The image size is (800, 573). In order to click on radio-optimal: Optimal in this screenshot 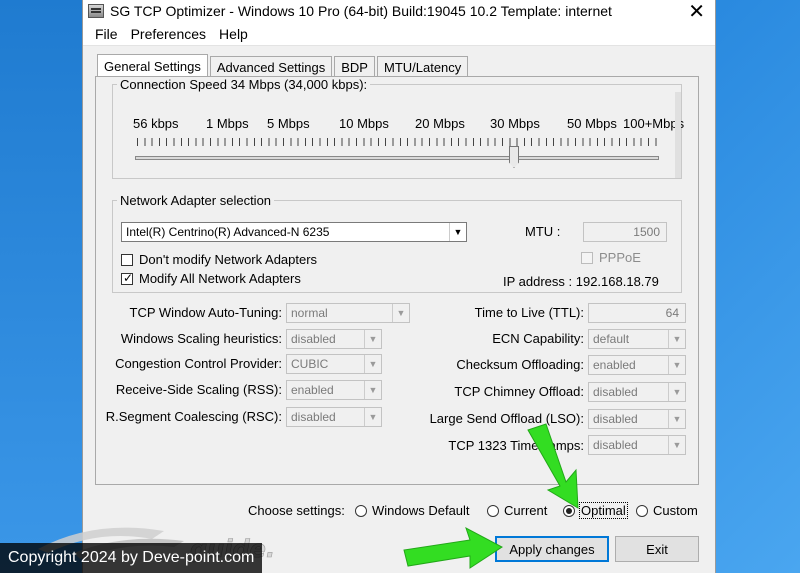, I will do `click(595, 510)`.